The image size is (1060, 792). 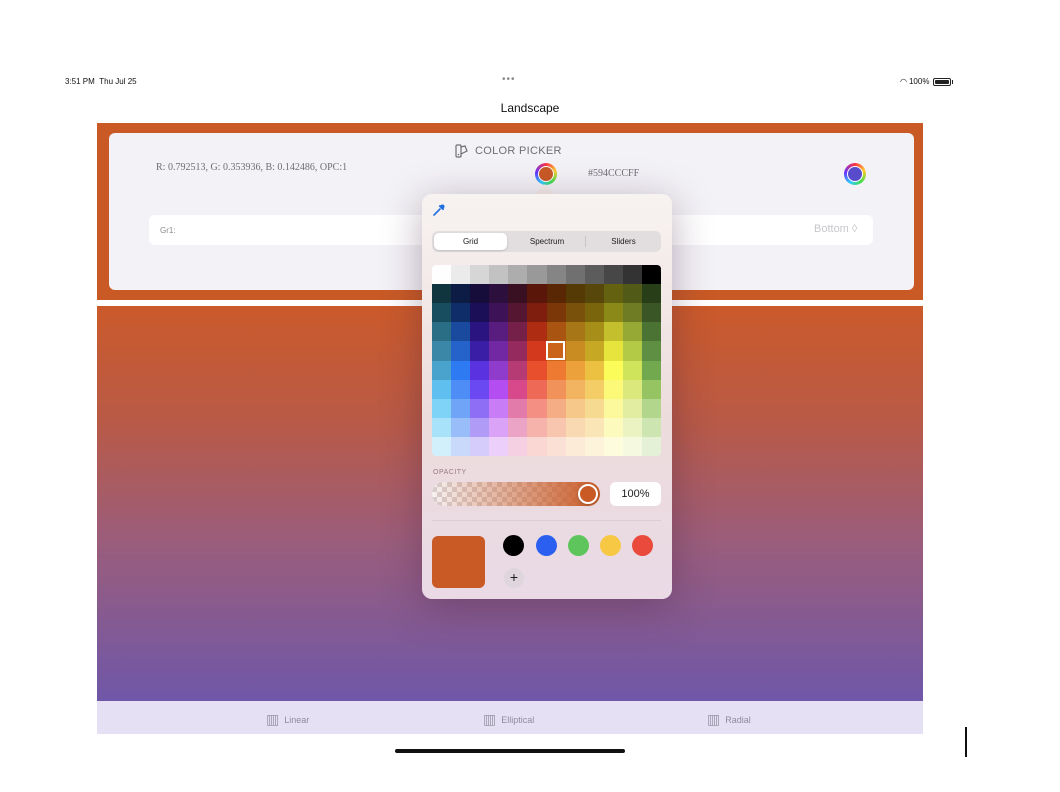 I want to click on color-well-current, so click(x=546, y=174).